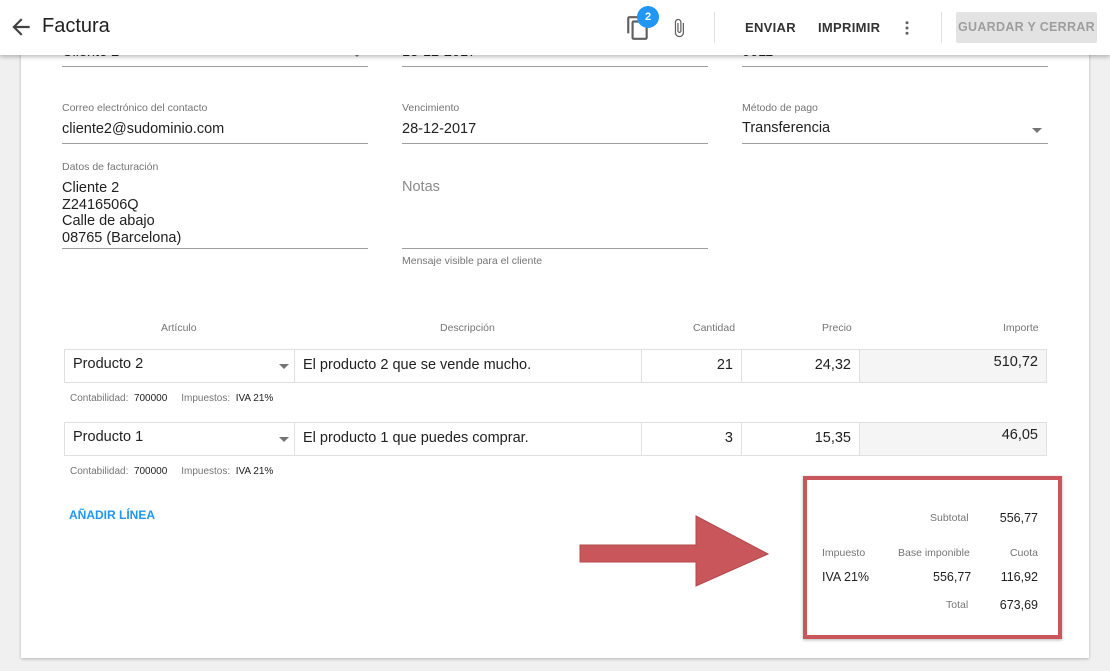 This screenshot has height=671, width=1110. What do you see at coordinates (143, 129) in the screenshot?
I see `contact-email-input: cliente2@sudominio.com` at bounding box center [143, 129].